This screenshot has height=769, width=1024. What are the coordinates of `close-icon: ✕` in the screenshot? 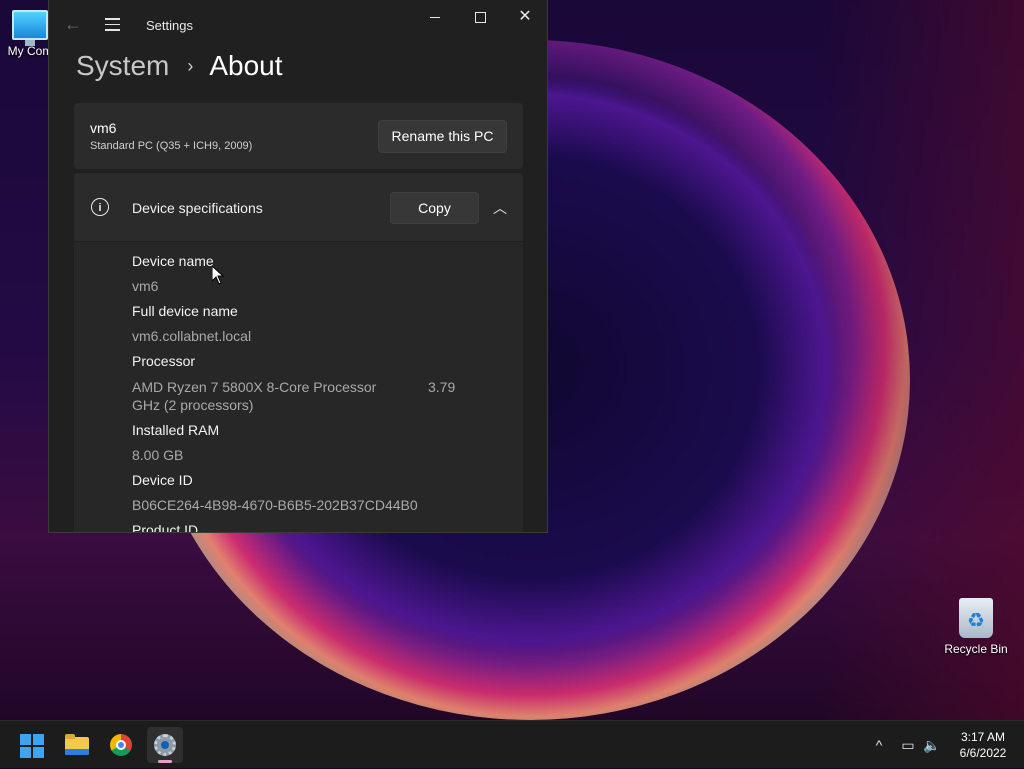 It's located at (525, 16).